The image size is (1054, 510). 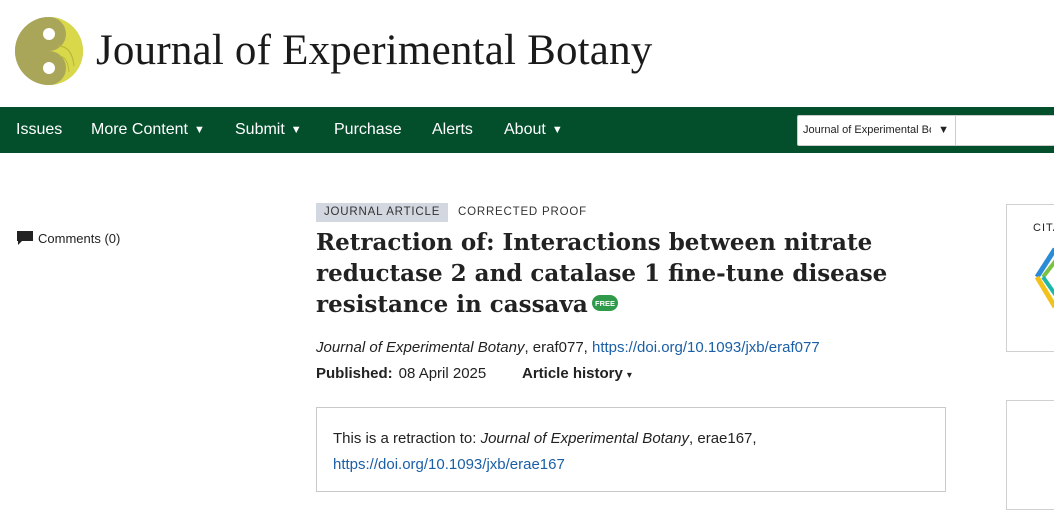 I want to click on search-scope-select: Journal of Experimental Botany ▼, so click(x=876, y=130).